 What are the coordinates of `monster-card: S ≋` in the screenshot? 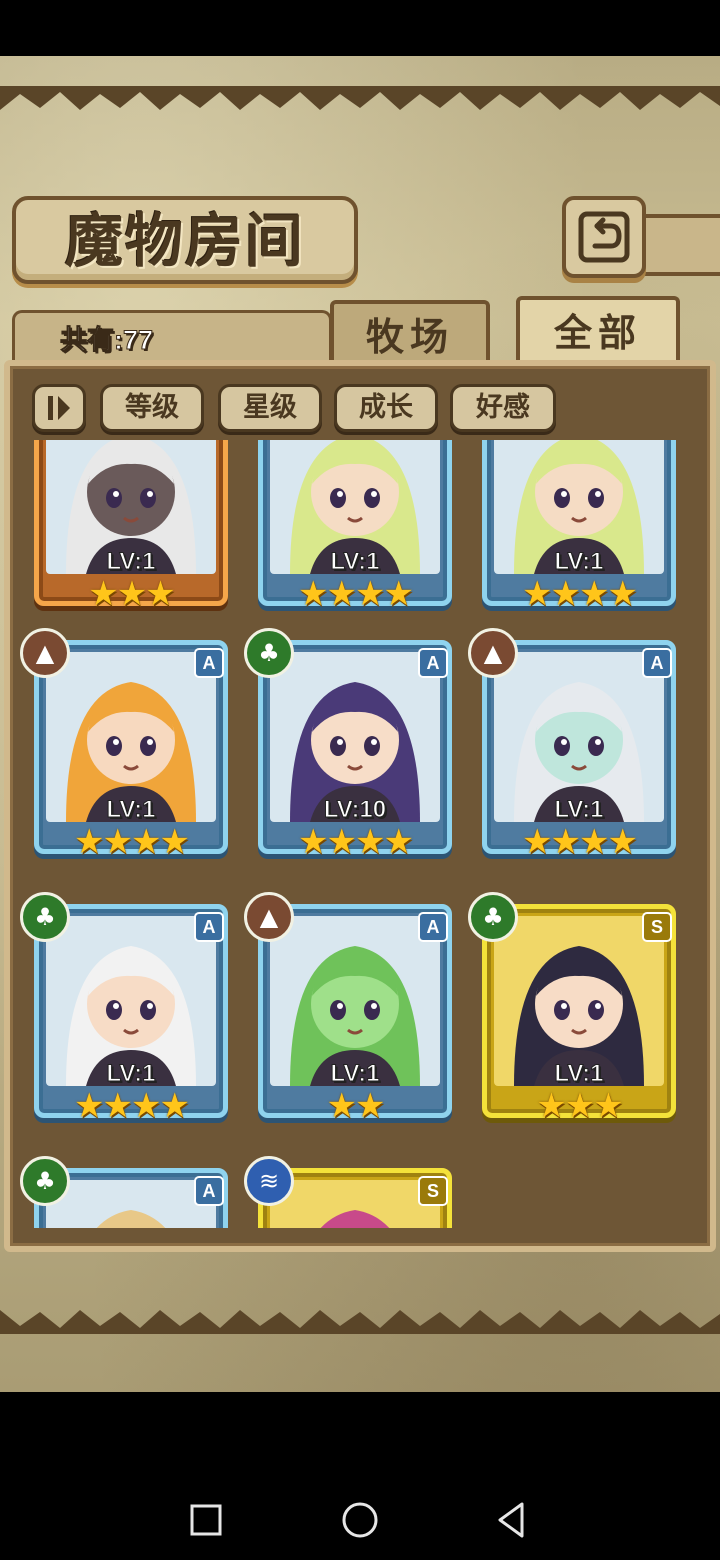 It's located at (351, 1192).